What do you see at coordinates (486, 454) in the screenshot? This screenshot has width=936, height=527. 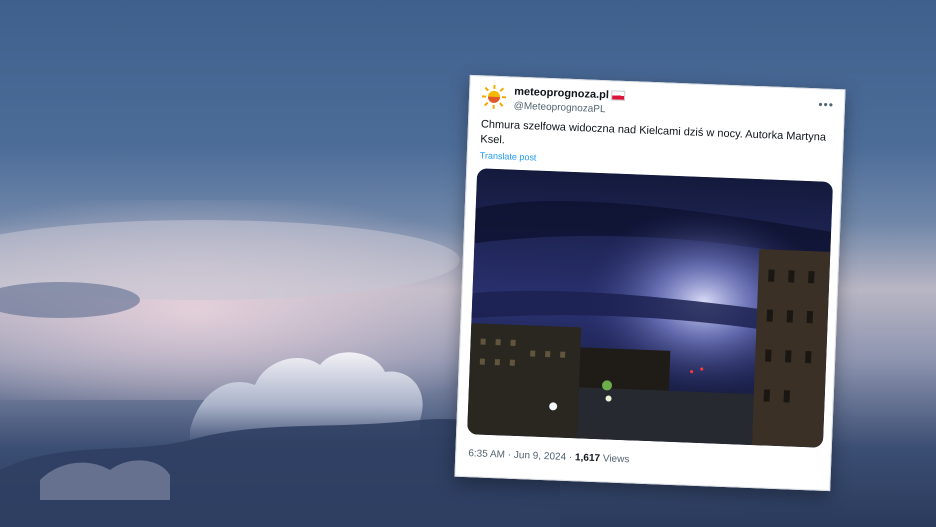 I see `post-time: 6:35 AM` at bounding box center [486, 454].